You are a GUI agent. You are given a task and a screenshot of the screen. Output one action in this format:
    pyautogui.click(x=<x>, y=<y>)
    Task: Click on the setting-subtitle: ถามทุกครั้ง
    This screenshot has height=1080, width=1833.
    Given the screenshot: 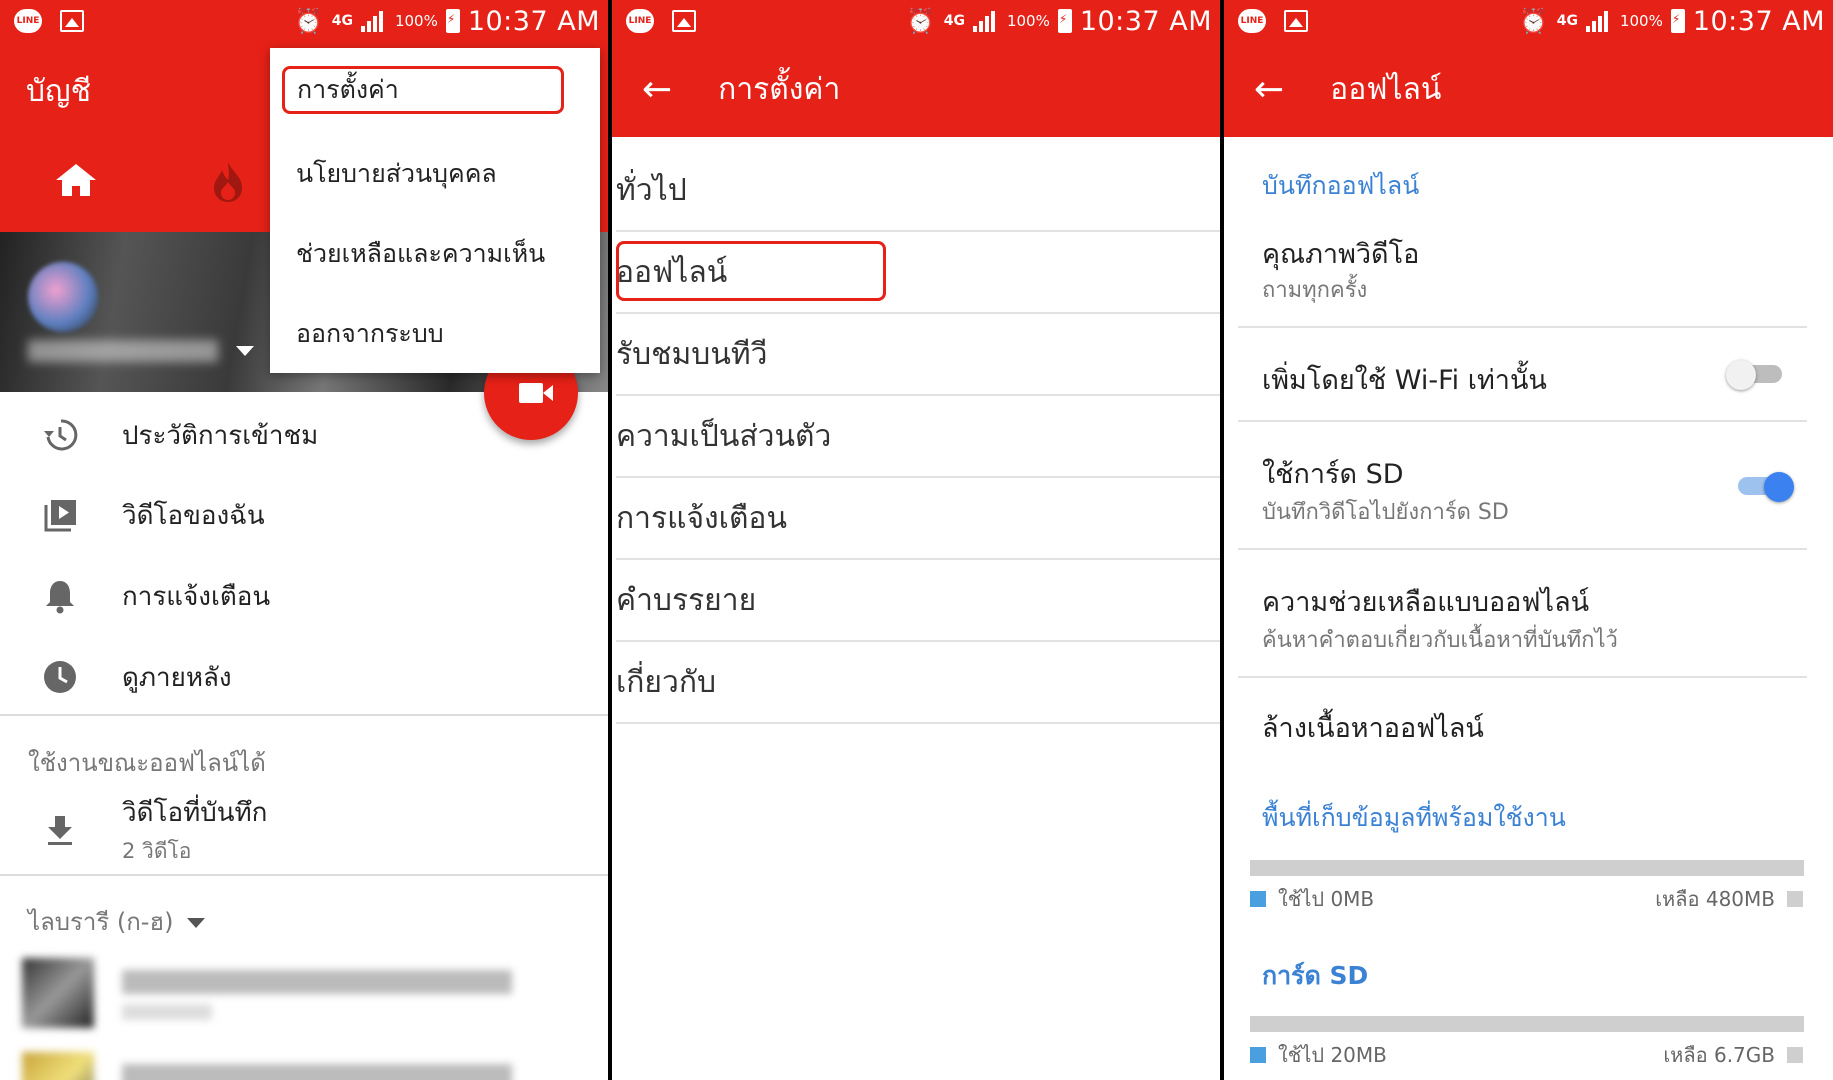 What is the action you would take?
    pyautogui.click(x=1315, y=290)
    